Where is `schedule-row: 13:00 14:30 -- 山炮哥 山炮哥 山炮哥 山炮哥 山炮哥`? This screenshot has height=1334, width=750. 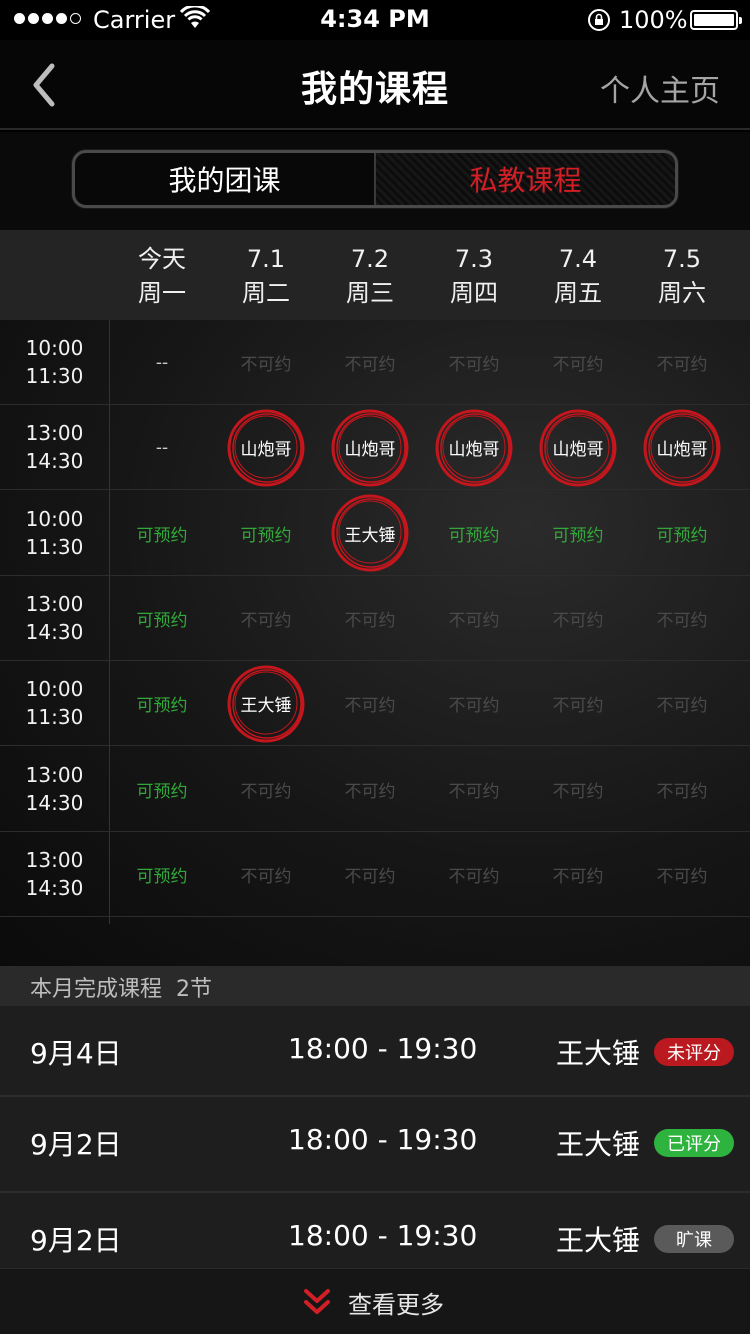 schedule-row: 13:00 14:30 -- 山炮哥 山炮哥 山炮哥 山炮哥 山炮哥 is located at coordinates (375, 448).